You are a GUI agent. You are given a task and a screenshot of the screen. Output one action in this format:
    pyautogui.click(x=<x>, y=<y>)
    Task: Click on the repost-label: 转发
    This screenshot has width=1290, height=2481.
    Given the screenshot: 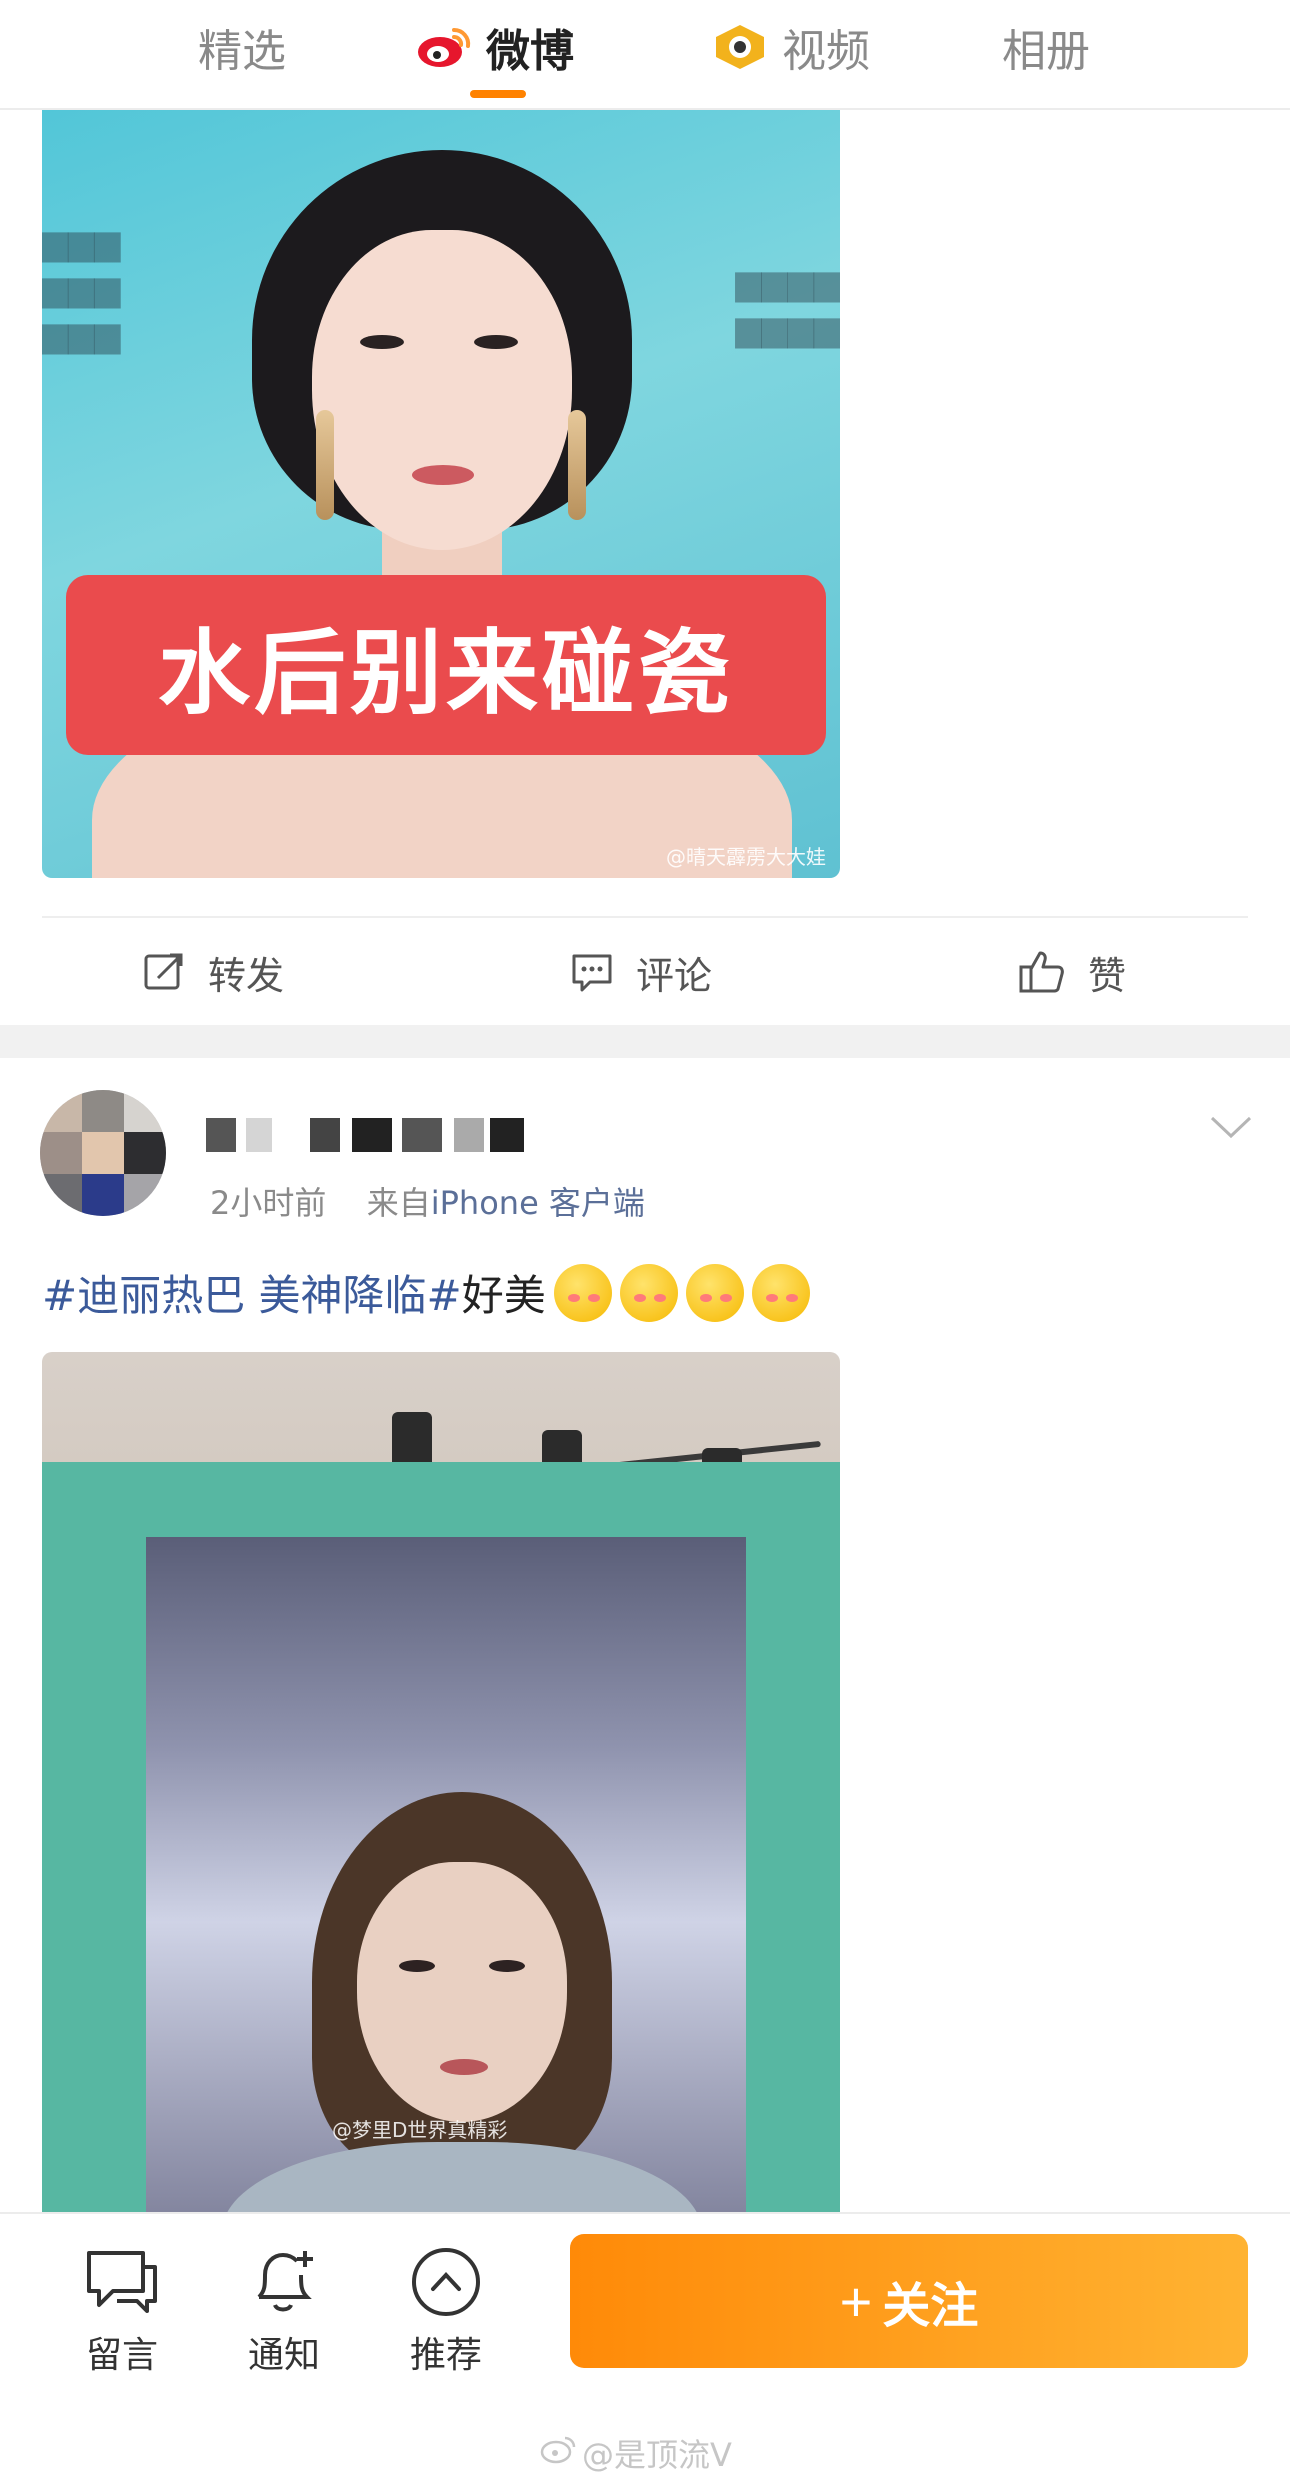 What is the action you would take?
    pyautogui.click(x=246, y=975)
    